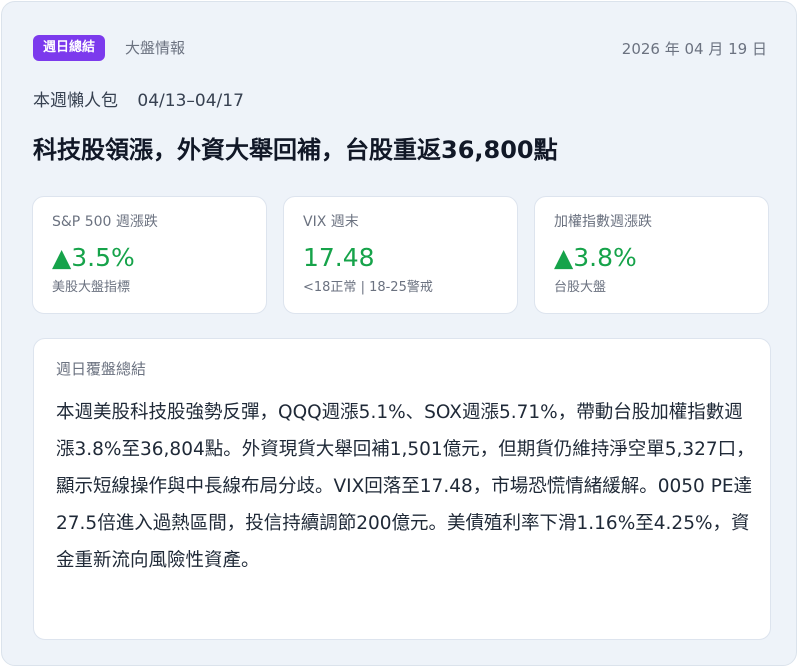  I want to click on metric-value: ▲3.8%, so click(595, 257).